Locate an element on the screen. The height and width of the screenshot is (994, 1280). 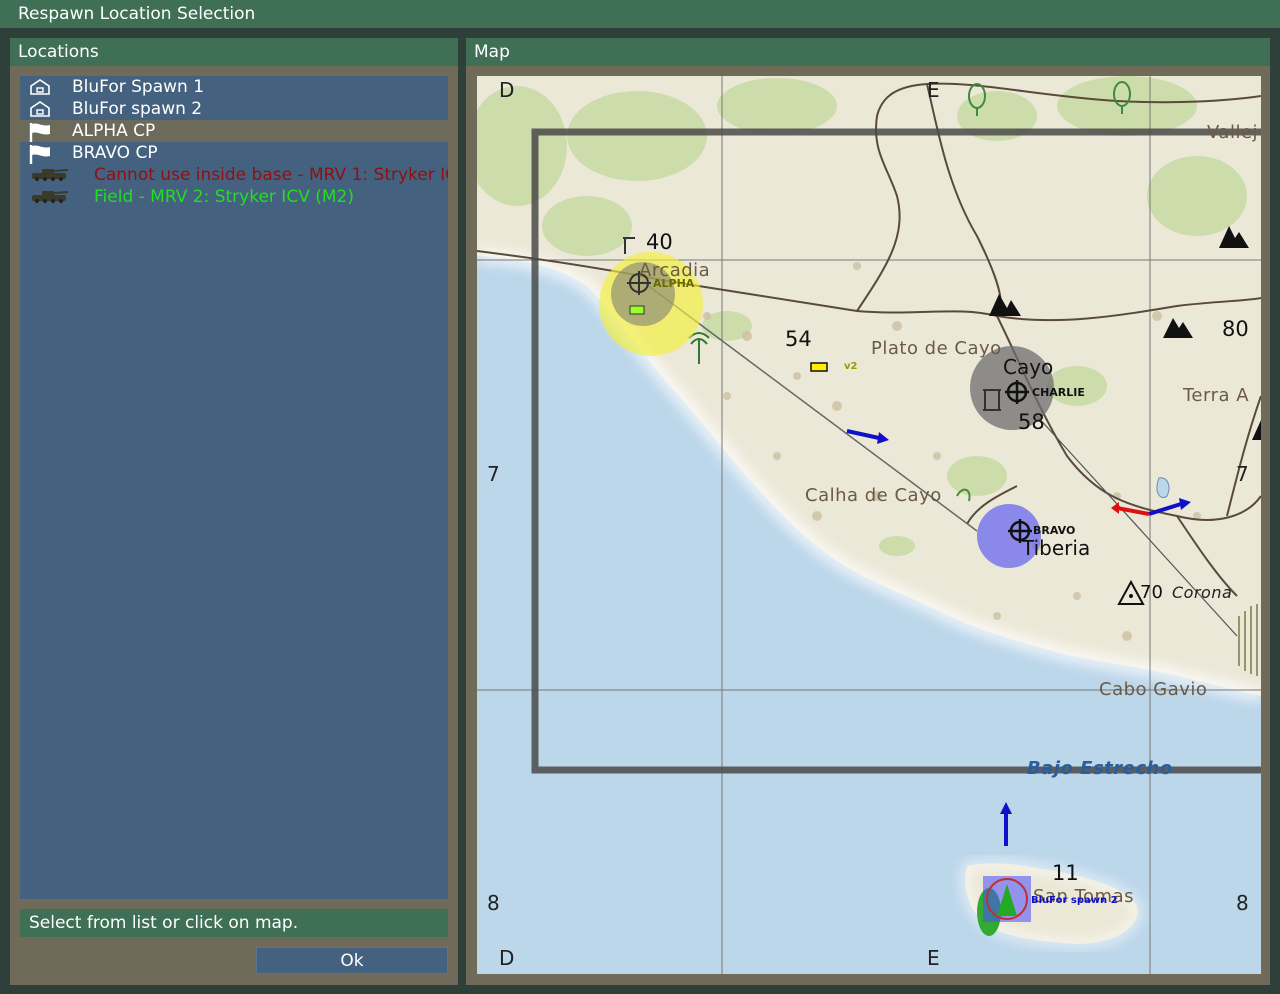
marker-blufor-spawn-2-label: BluFor spawn 2 is located at coordinates (1074, 900).